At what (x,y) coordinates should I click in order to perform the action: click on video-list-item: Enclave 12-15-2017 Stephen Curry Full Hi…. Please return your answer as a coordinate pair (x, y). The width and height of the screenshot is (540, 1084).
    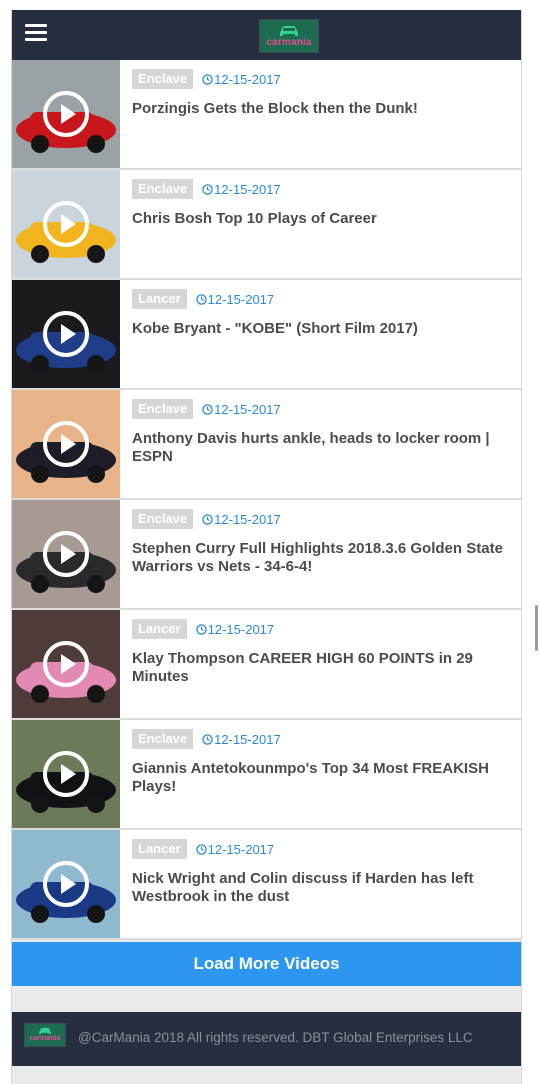
    Looking at the image, I should click on (266, 555).